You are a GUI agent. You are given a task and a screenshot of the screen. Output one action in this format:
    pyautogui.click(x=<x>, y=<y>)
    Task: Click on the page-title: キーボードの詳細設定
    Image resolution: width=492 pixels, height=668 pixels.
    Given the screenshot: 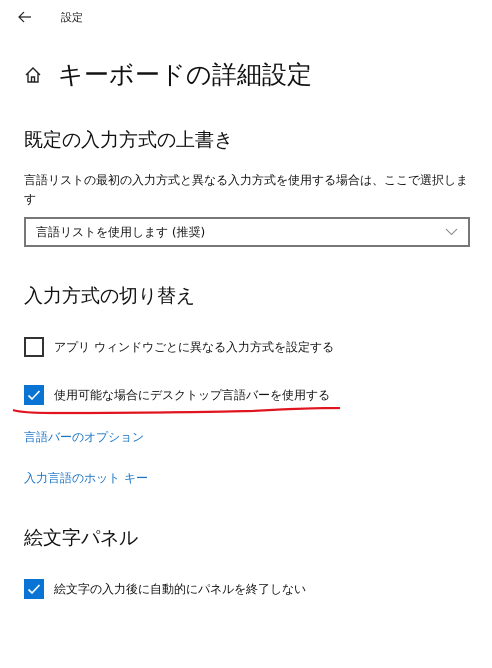 What is the action you would take?
    pyautogui.click(x=185, y=75)
    